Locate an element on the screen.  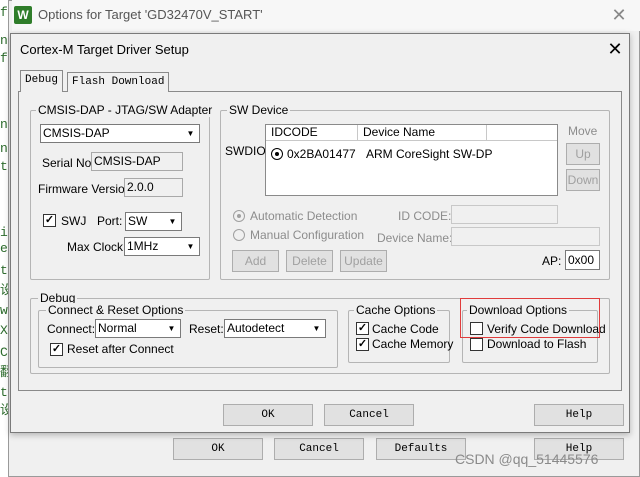
add-button: Add is located at coordinates (255, 261).